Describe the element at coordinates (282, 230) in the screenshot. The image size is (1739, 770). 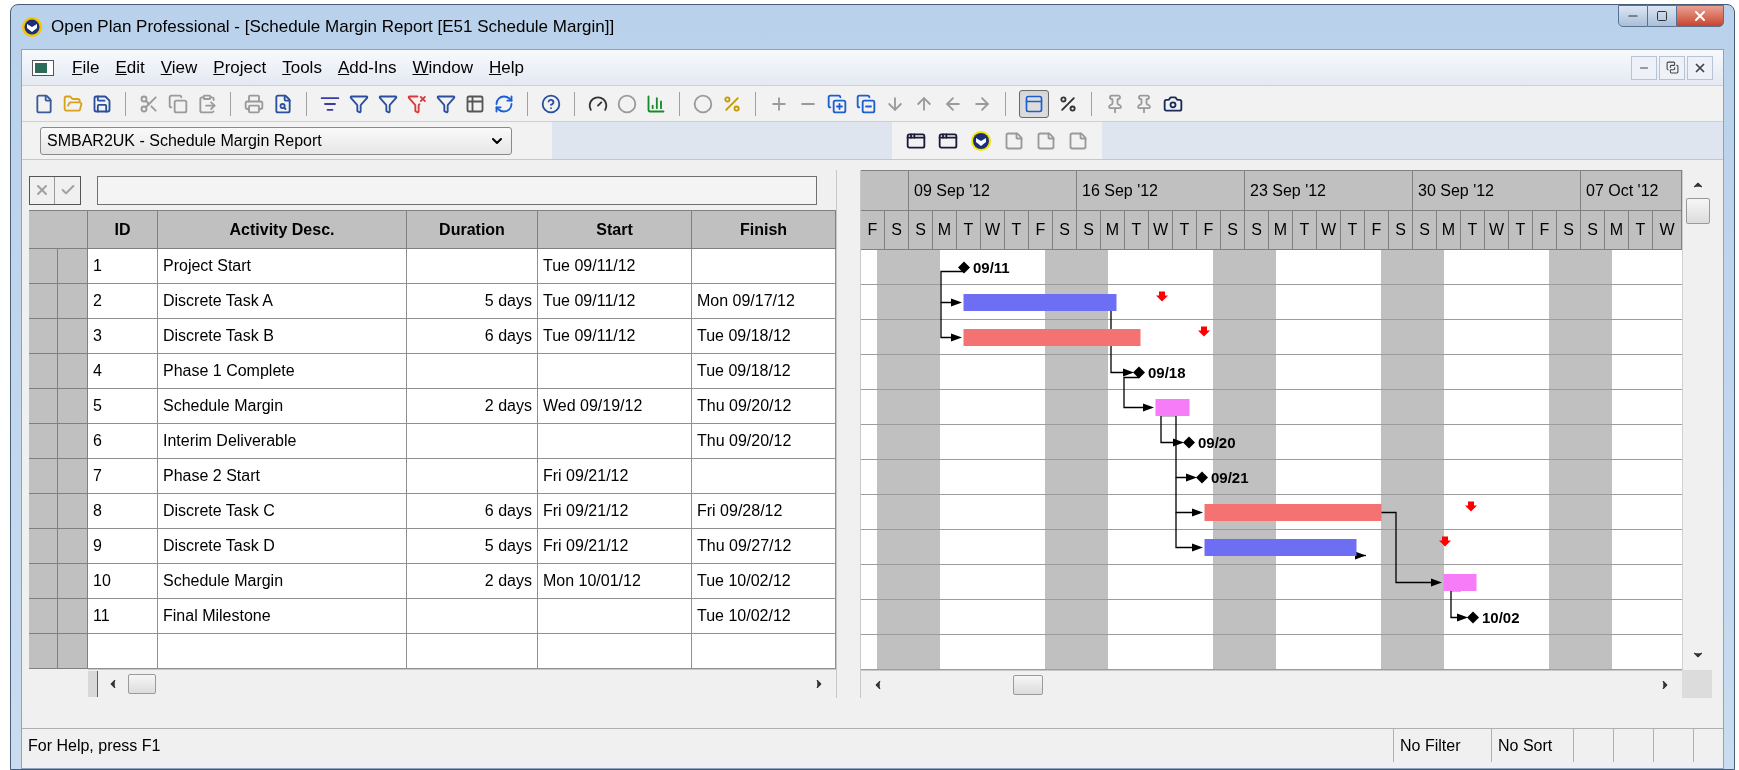
I see `column-header: Activity Desc.` at that location.